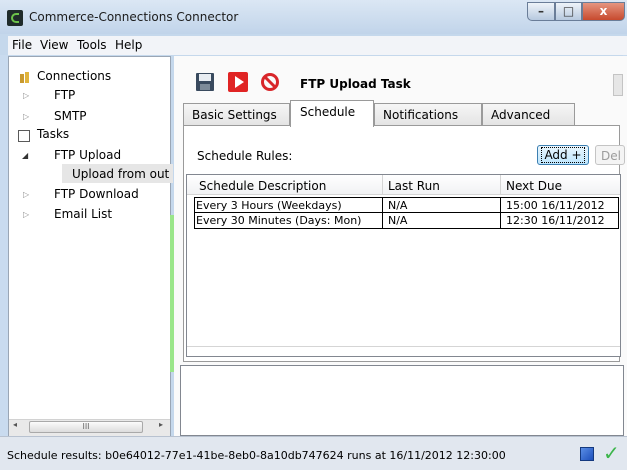 The height and width of the screenshot is (470, 627). Describe the element at coordinates (618, 85) in the screenshot. I see `toolbar-overflow-scroll` at that location.